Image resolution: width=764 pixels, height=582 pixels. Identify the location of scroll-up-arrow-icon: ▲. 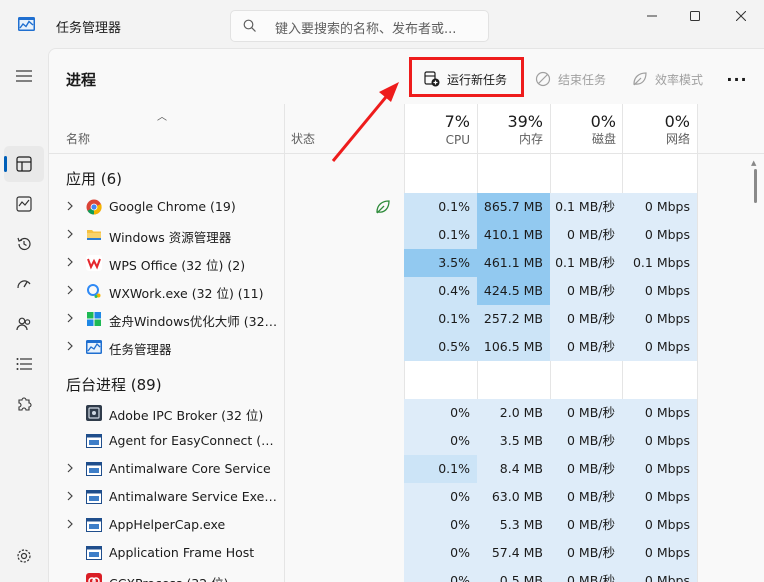
(753, 163).